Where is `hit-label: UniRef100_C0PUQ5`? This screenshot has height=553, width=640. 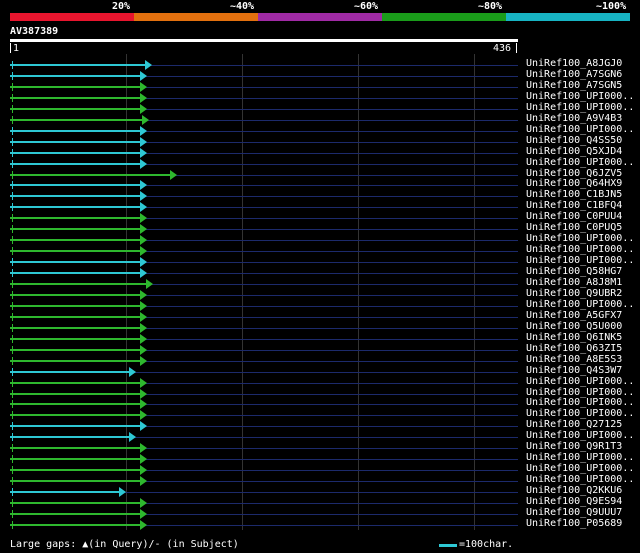
hit-label: UniRef100_C0PUQ5 is located at coordinates (574, 227).